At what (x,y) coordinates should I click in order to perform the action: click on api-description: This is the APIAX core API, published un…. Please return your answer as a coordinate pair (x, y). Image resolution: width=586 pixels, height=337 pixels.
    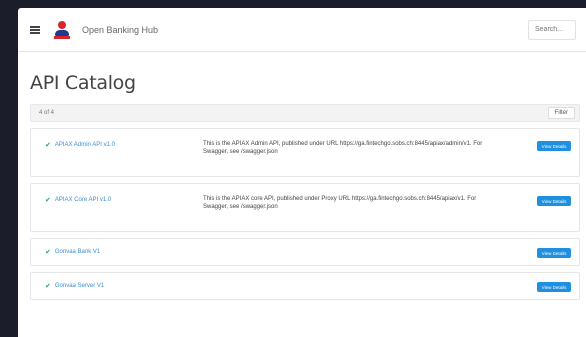
    Looking at the image, I should click on (340, 203).